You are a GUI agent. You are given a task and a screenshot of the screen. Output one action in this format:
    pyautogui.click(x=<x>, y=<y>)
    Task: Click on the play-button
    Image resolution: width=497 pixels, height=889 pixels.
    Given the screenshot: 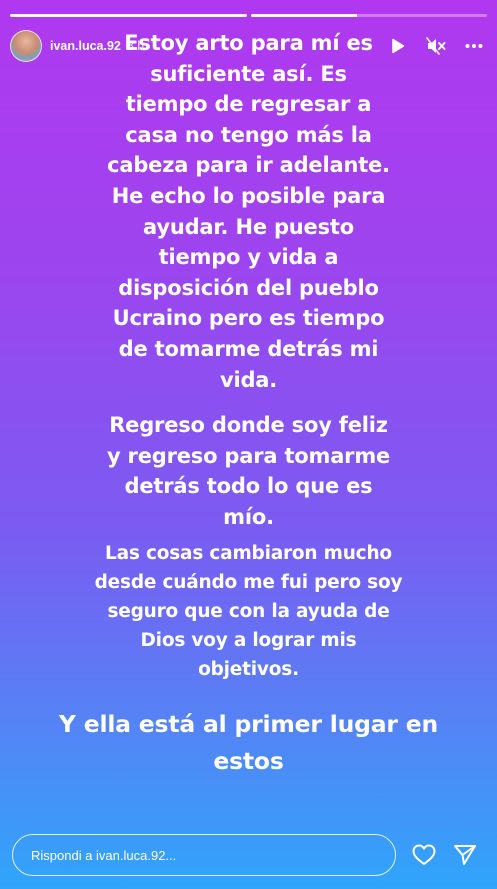 What is the action you would take?
    pyautogui.click(x=398, y=46)
    